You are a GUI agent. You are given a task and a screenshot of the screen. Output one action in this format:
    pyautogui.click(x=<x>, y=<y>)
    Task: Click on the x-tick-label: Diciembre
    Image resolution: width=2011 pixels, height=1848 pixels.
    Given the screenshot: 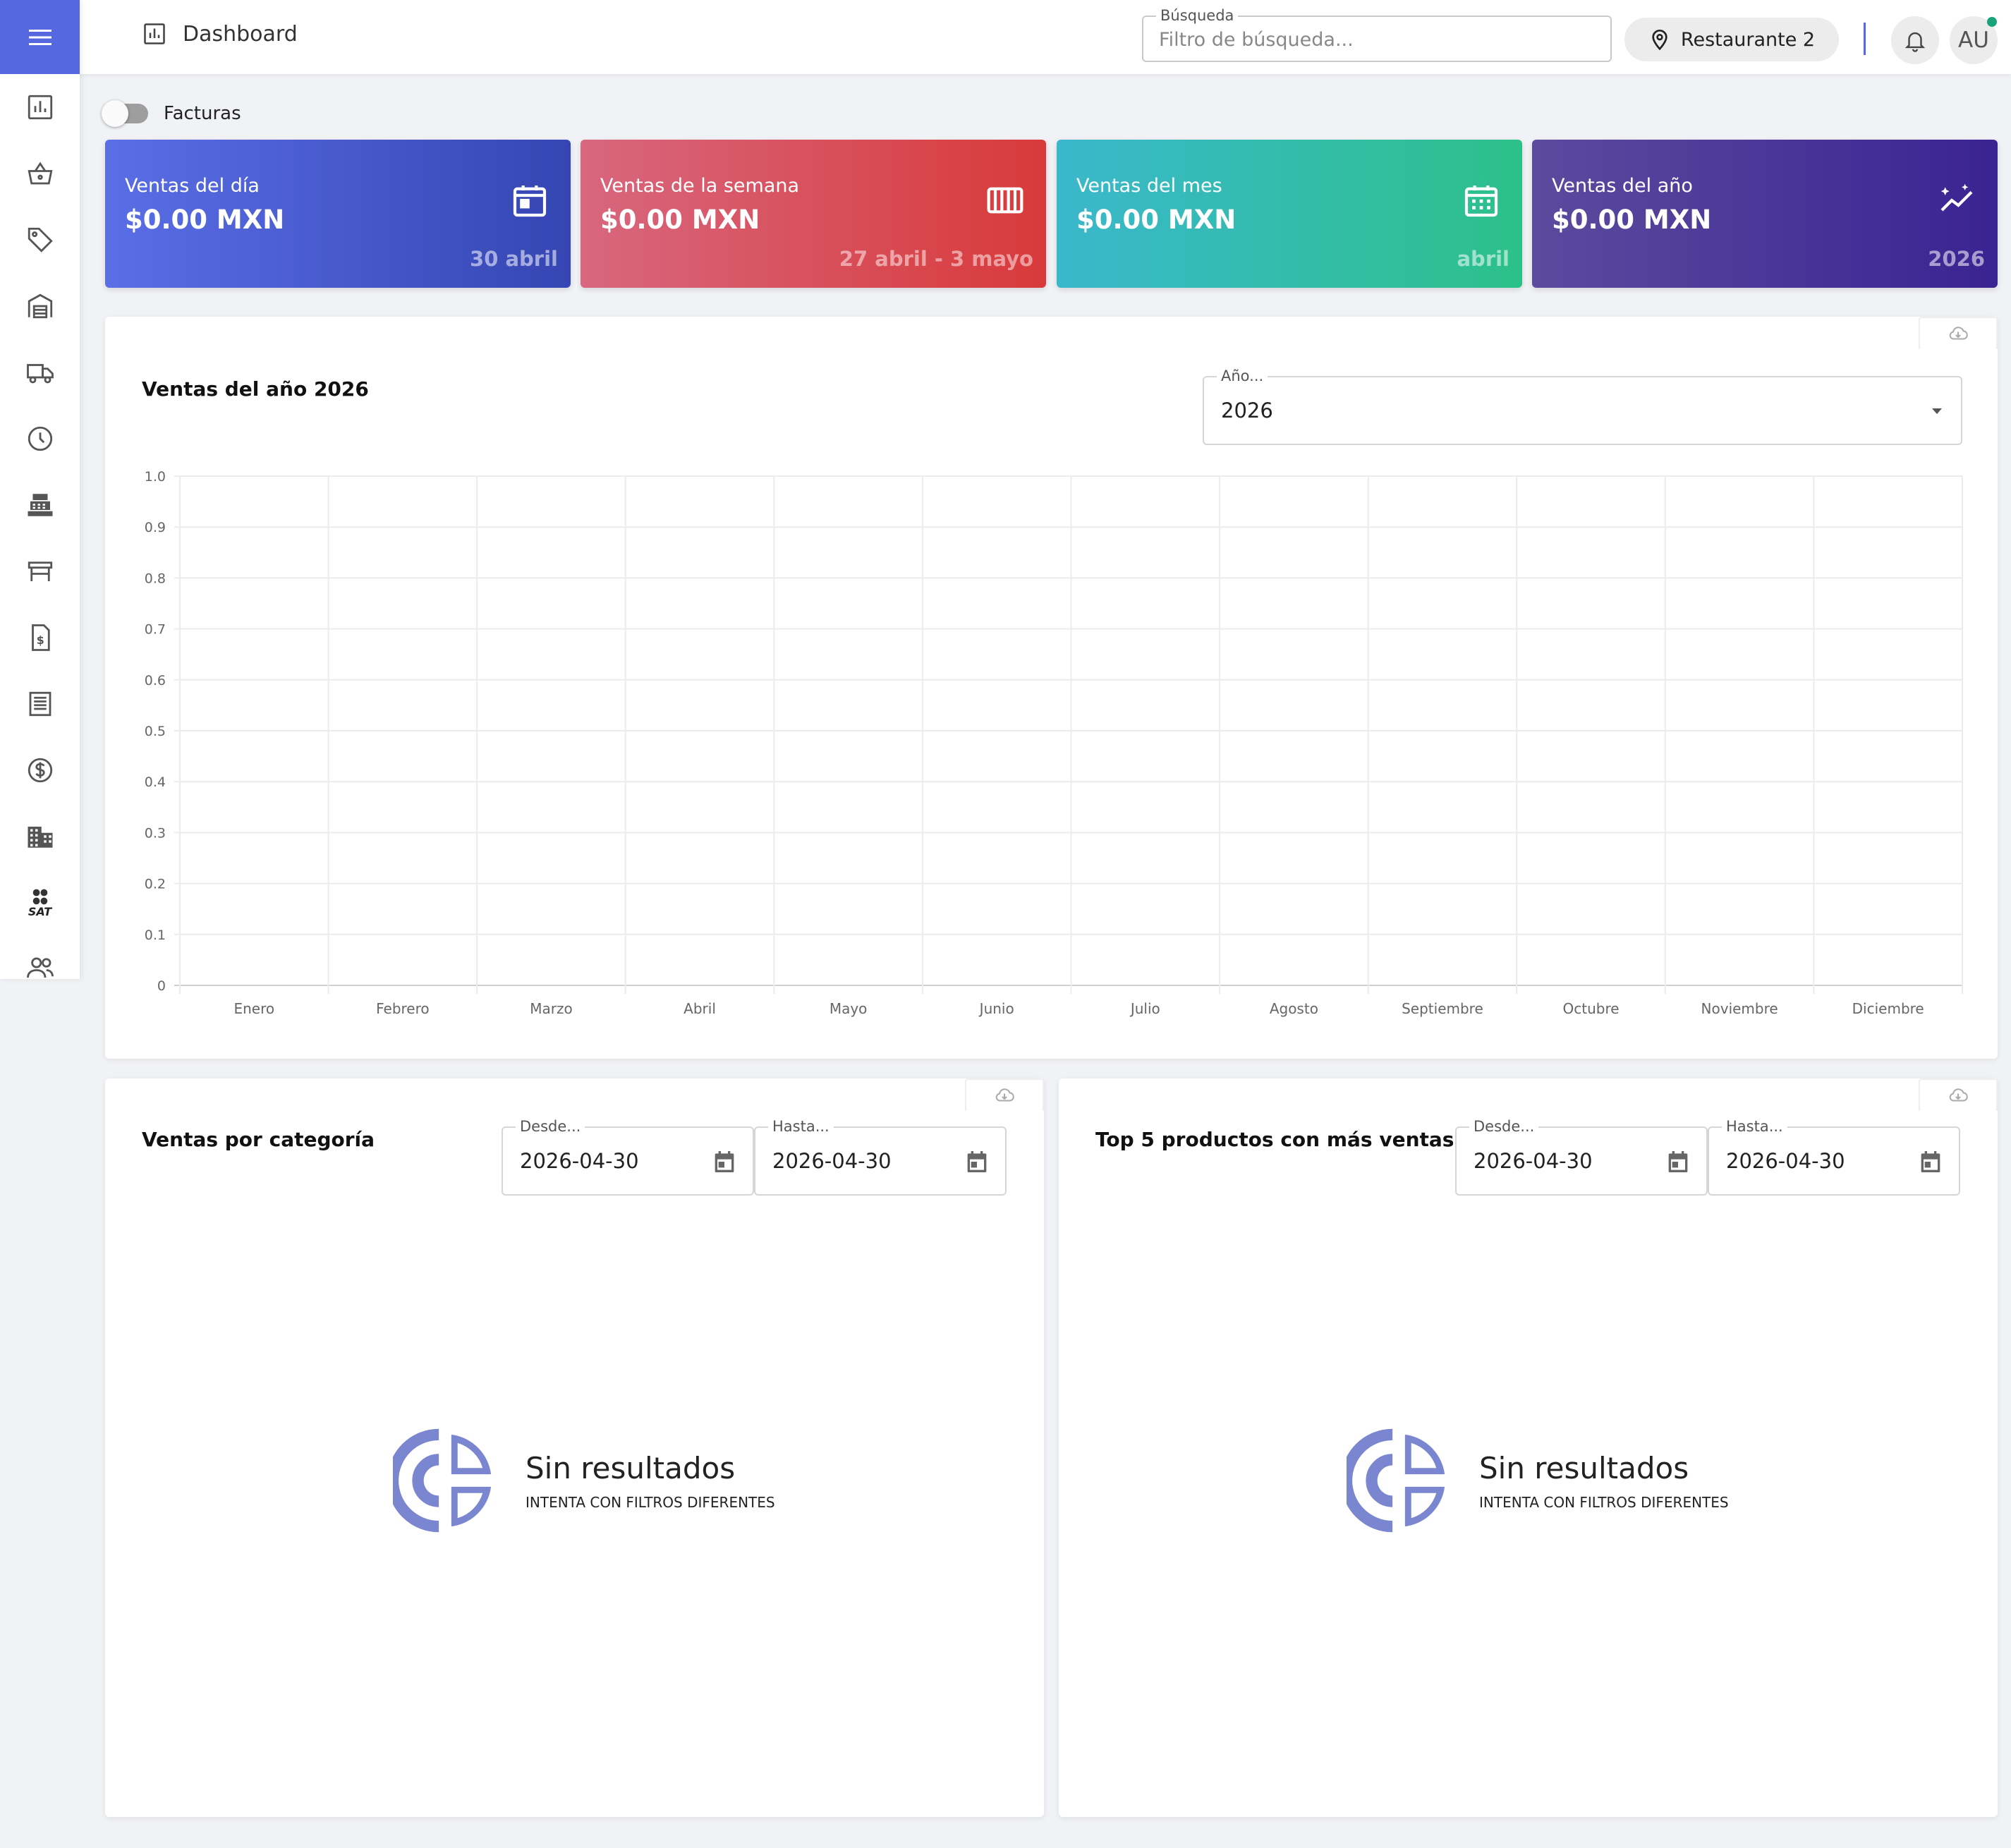 What is the action you would take?
    pyautogui.click(x=1888, y=1008)
    